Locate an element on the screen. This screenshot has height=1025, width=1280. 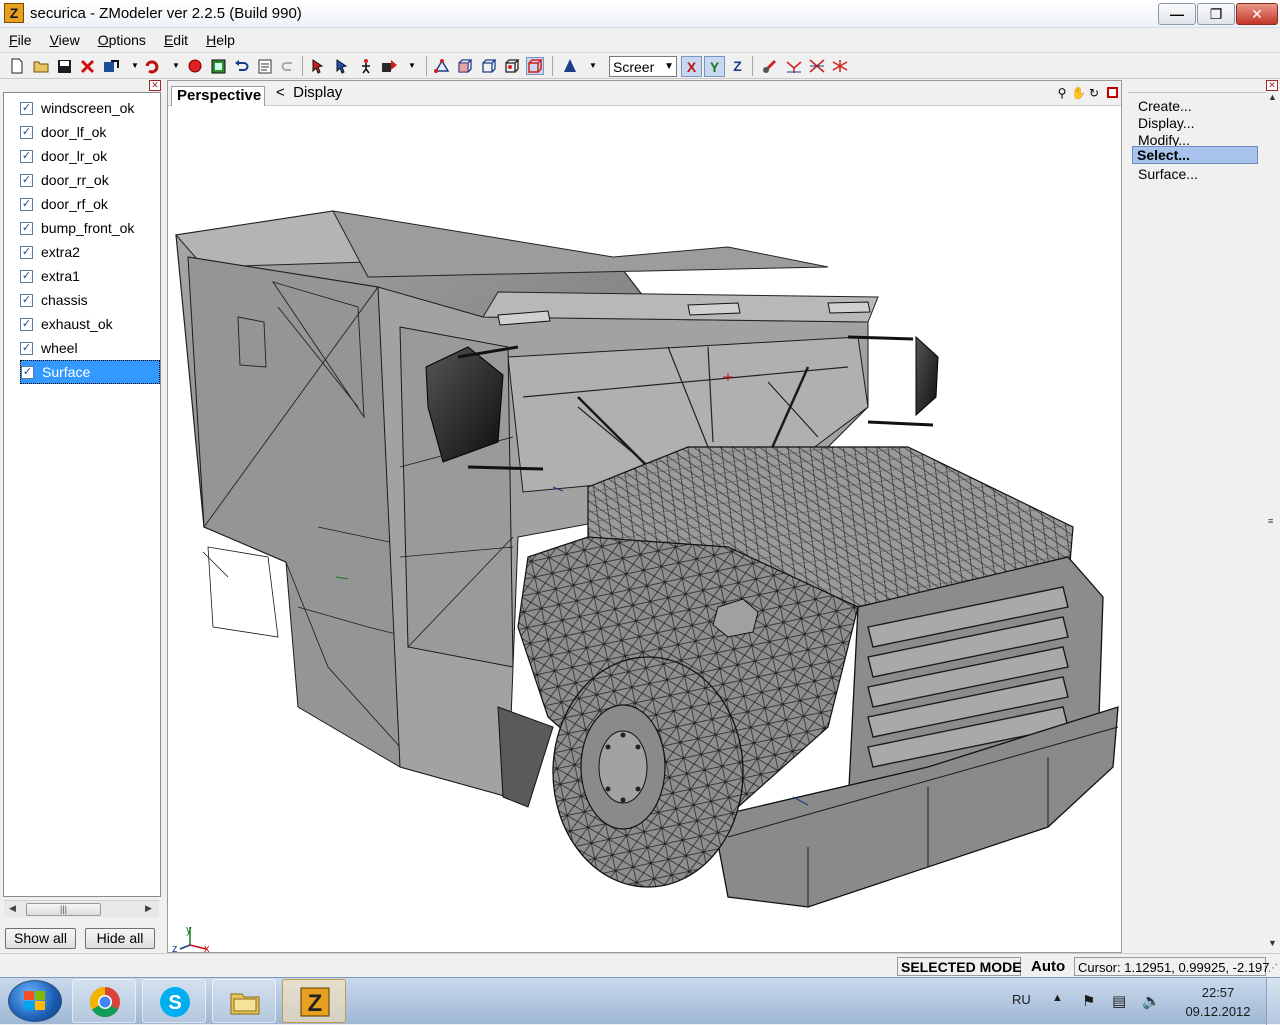
close-objects-panel-icon: ✕ is located at coordinates (155, 85).